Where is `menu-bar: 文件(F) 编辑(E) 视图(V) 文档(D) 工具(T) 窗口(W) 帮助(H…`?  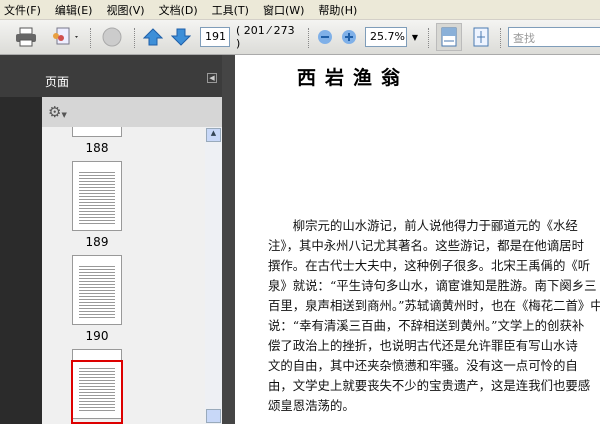 menu-bar: 文件(F) 编辑(E) 视图(V) 文档(D) 工具(T) 窗口(W) 帮助(H… is located at coordinates (300, 10).